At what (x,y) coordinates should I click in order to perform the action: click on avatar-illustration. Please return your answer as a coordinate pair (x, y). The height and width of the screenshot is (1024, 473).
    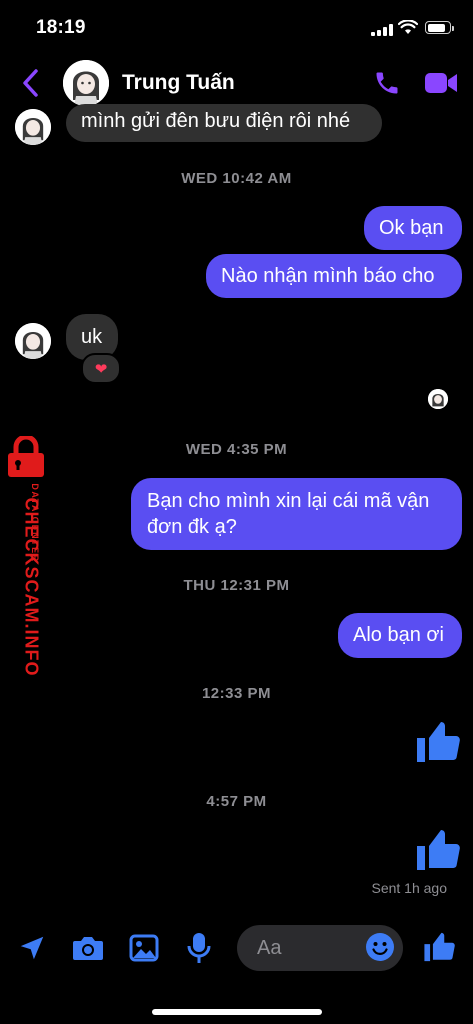
    Looking at the image, I should click on (86, 83).